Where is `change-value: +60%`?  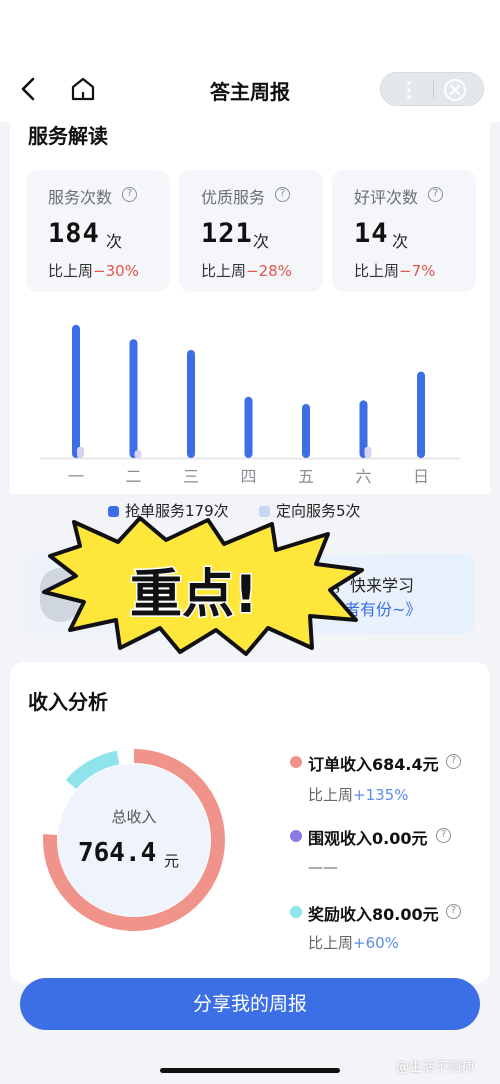
change-value: +60% is located at coordinates (376, 943).